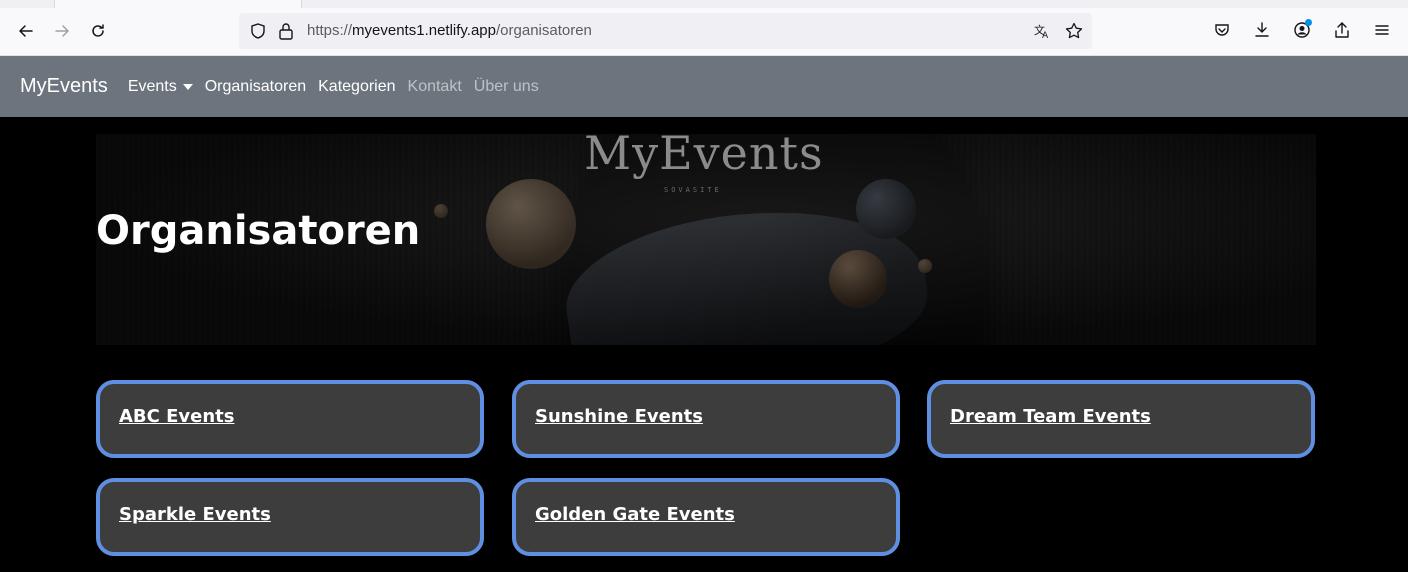 The width and height of the screenshot is (1408, 572). Describe the element at coordinates (258, 31) in the screenshot. I see `tracking-shield-icon` at that location.